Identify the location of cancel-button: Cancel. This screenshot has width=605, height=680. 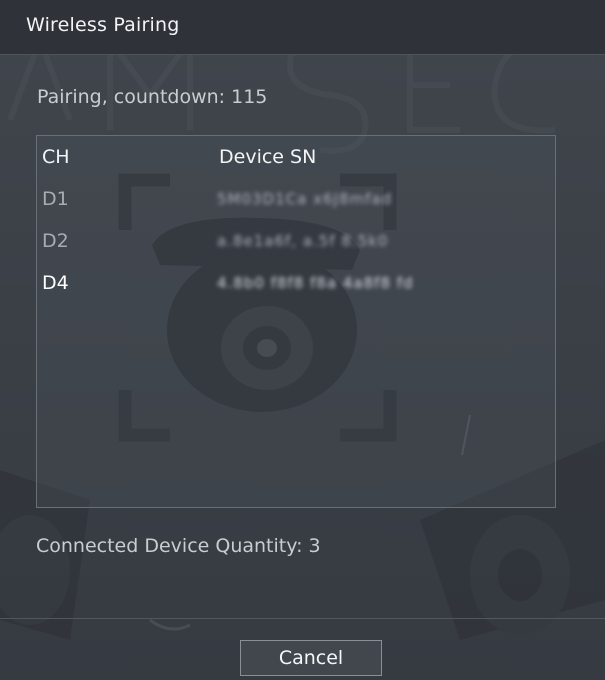
(311, 658).